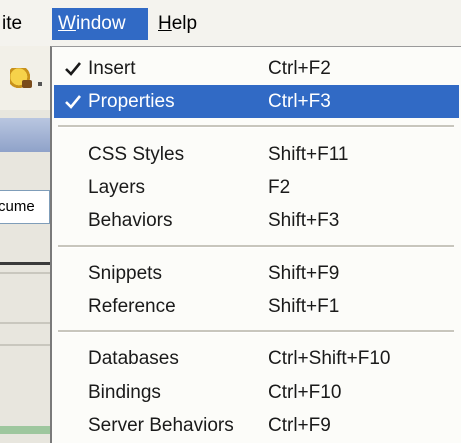 This screenshot has width=461, height=443. What do you see at coordinates (165, 23) in the screenshot?
I see `menu-help-mnemonic: H` at bounding box center [165, 23].